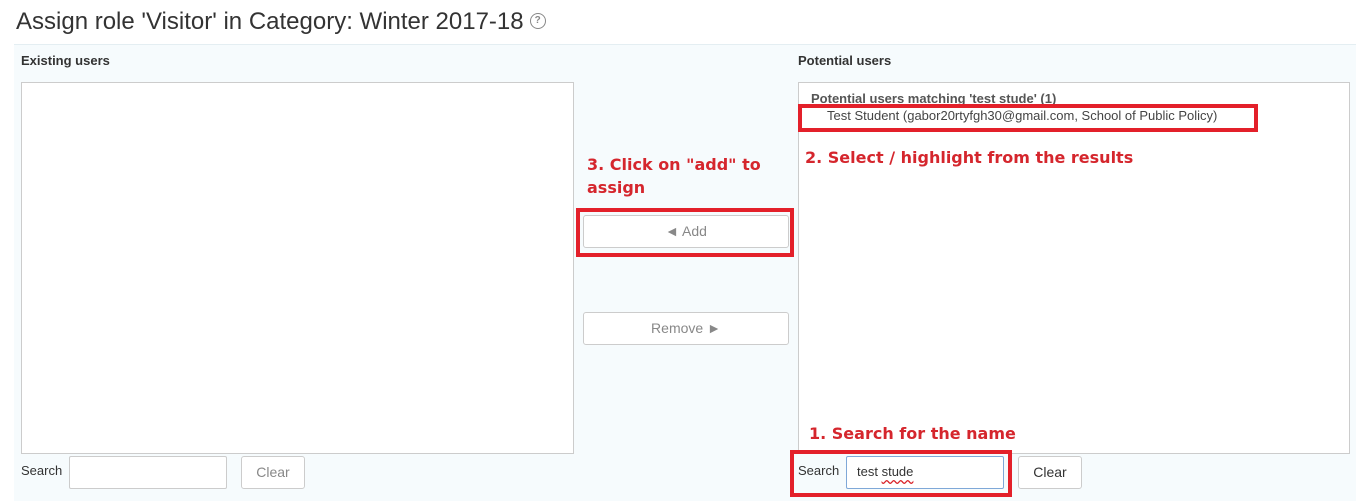 Image resolution: width=1363 pixels, height=501 pixels. Describe the element at coordinates (845, 60) in the screenshot. I see `potential-users-heading: Potential users` at that location.